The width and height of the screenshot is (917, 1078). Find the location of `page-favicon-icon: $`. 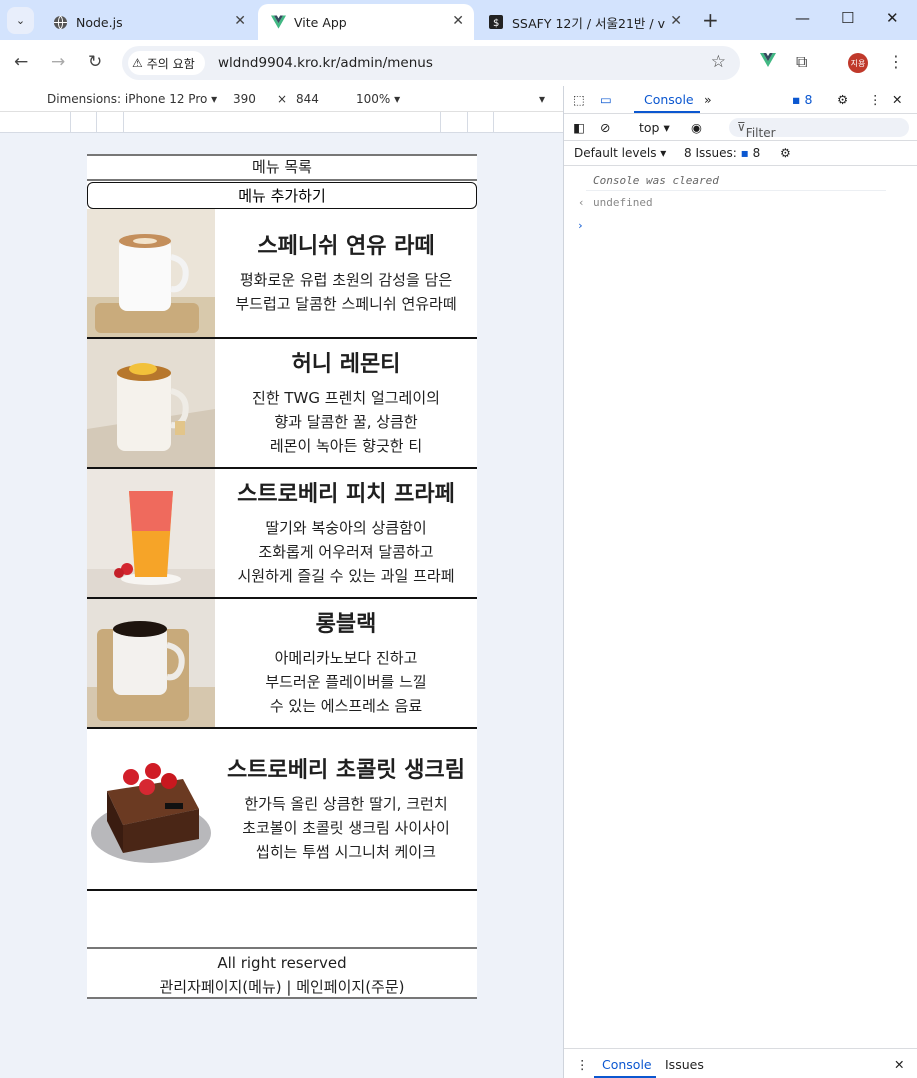

page-favicon-icon: $ is located at coordinates (496, 22).